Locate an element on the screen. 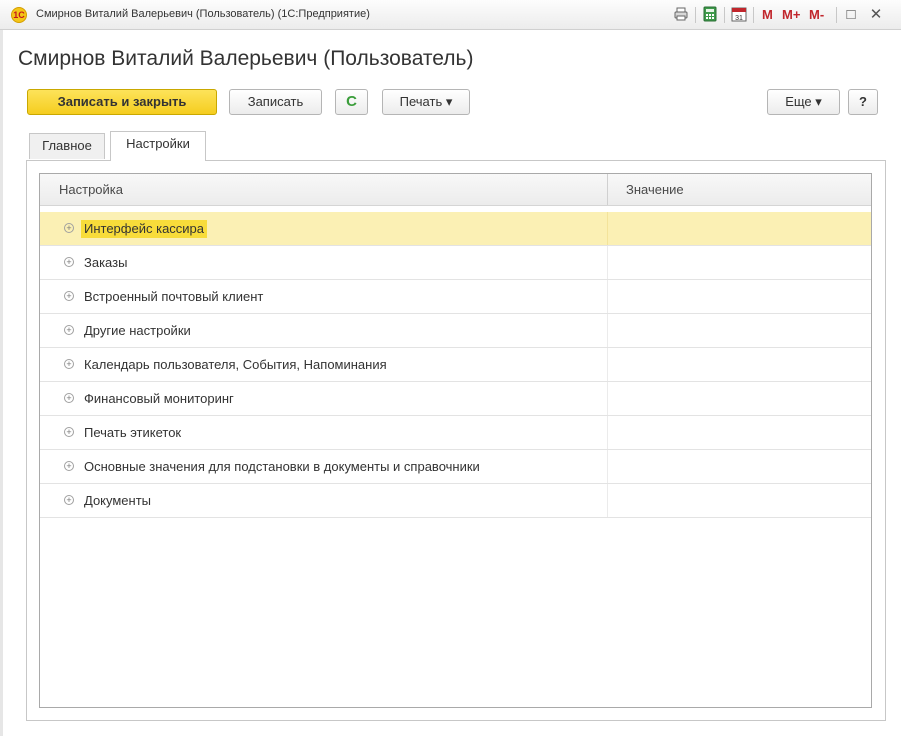 The height and width of the screenshot is (736, 901). tab-settings: Настройки is located at coordinates (158, 146).